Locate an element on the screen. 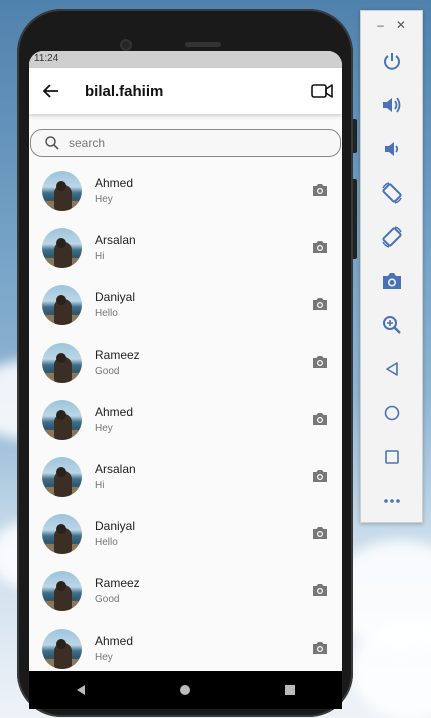 The height and width of the screenshot is (718, 431). triangle-back-icon is located at coordinates (391, 369).